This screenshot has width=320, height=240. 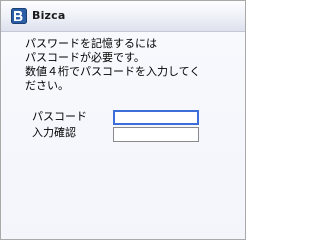 What do you see at coordinates (156, 134) in the screenshot?
I see `confirm-passcode-input` at bounding box center [156, 134].